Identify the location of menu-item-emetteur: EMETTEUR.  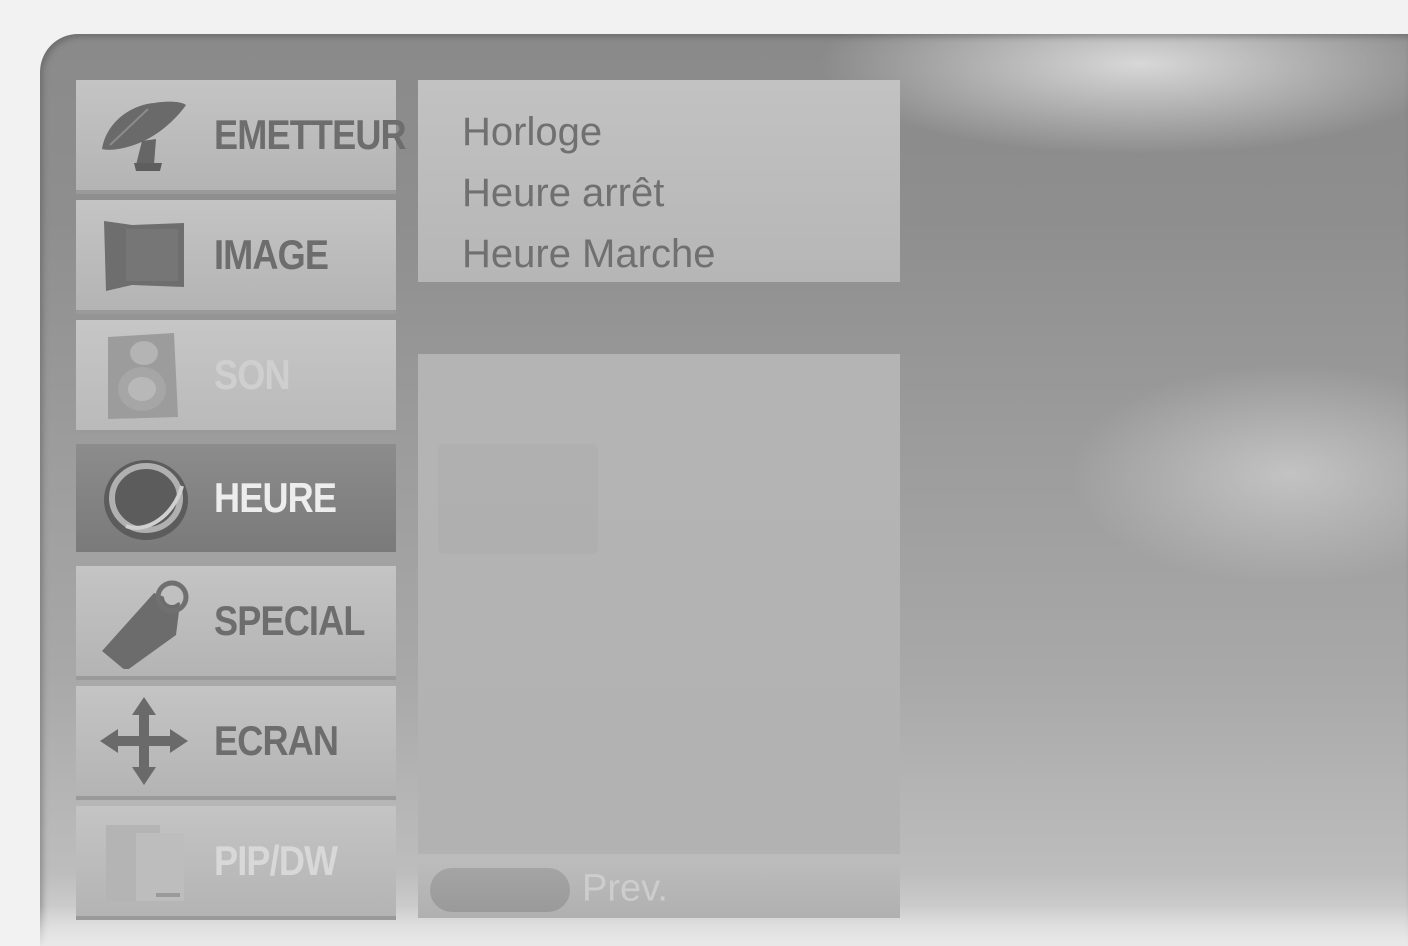
(241, 137).